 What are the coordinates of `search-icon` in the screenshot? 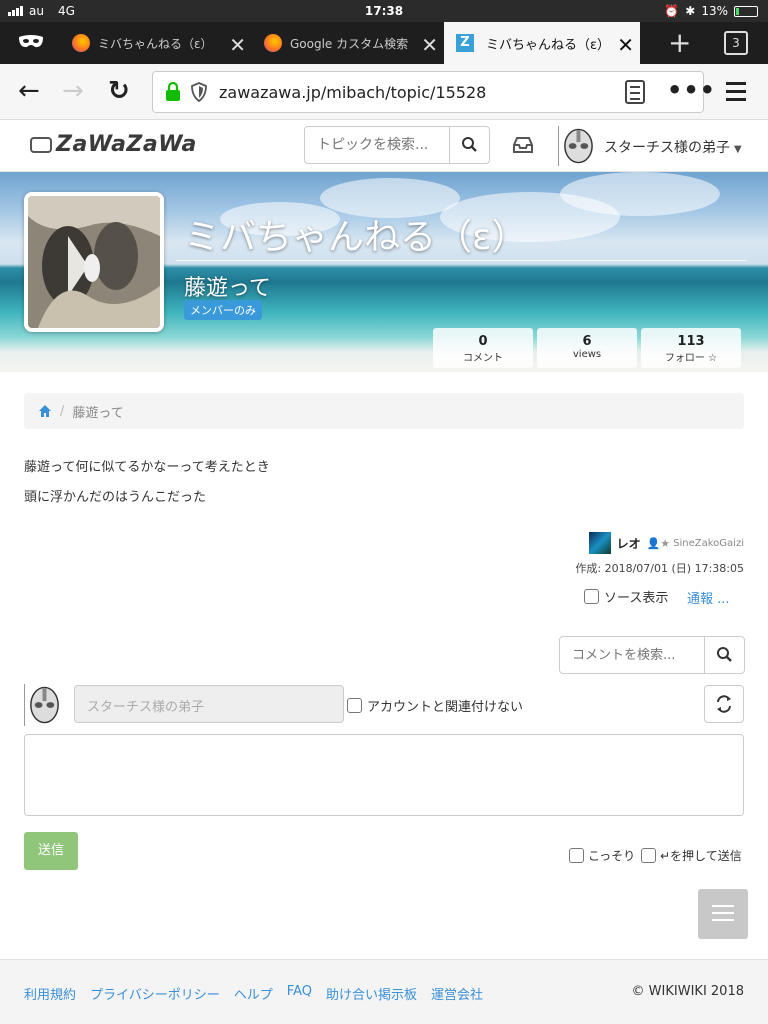 It's located at (724, 654).